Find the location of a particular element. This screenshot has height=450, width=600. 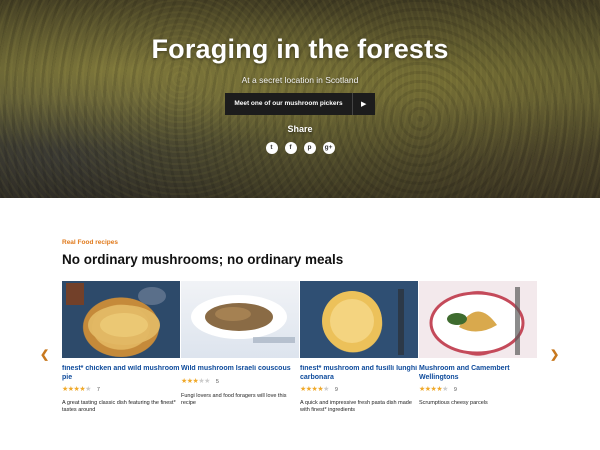

rating-count: 7 is located at coordinates (98, 389).